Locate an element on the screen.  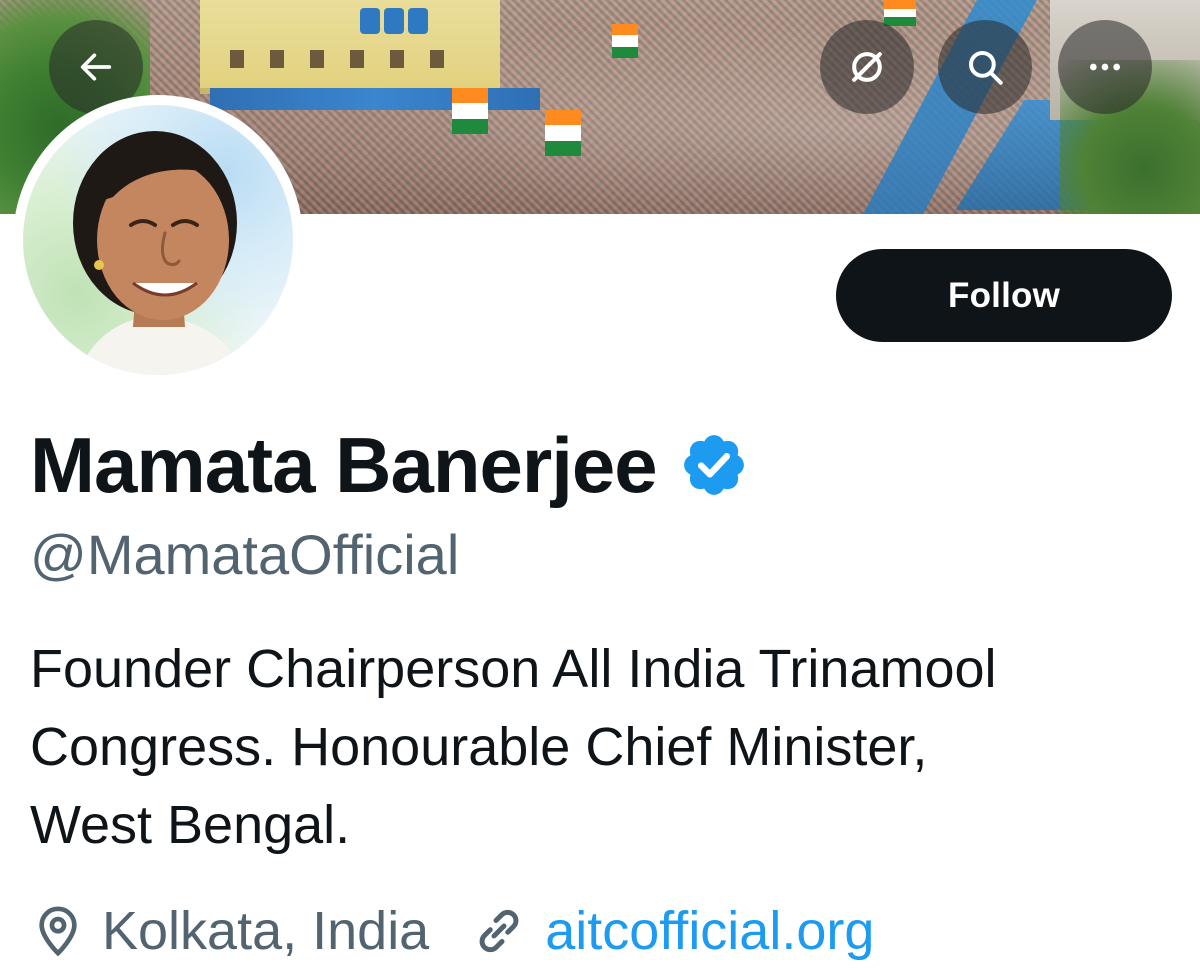
profile-website-link: aitcofficial.org is located at coordinates (671, 931).